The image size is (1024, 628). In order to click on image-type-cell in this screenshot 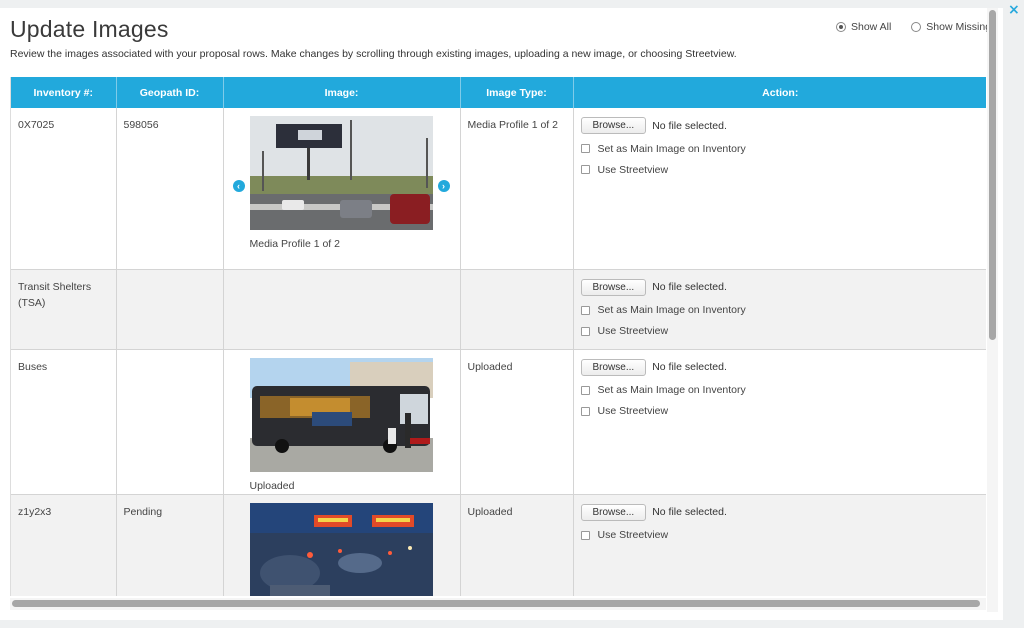, I will do `click(517, 309)`.